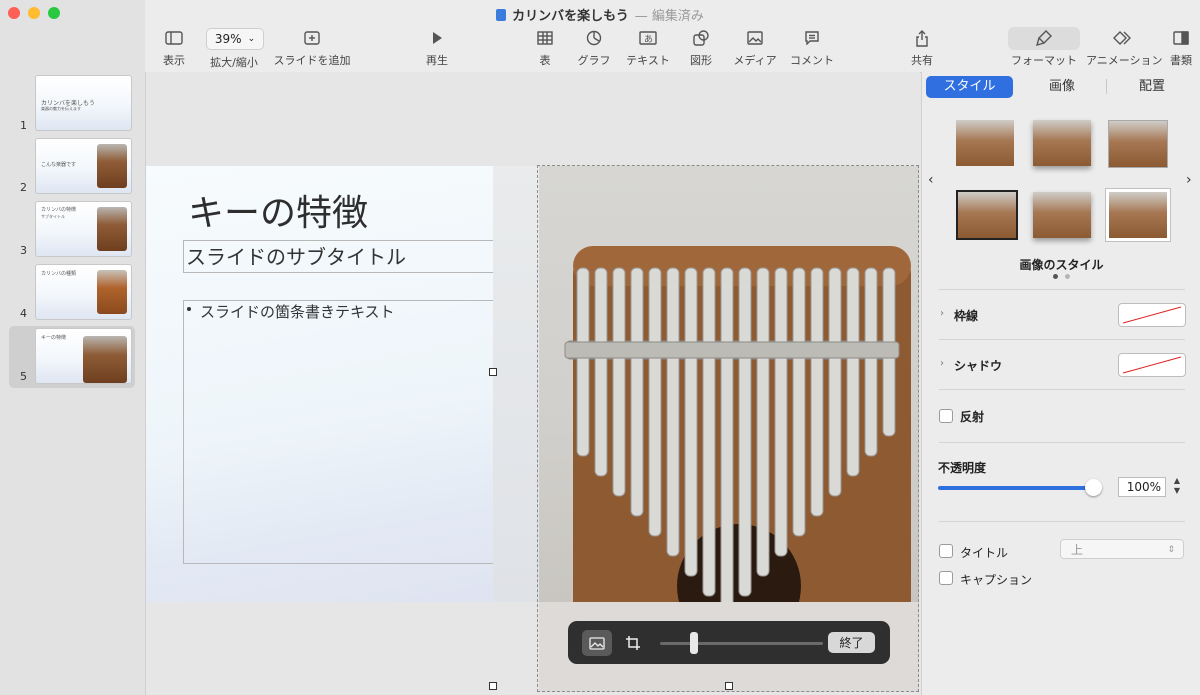  Describe the element at coordinates (701, 60) in the screenshot. I see `shape-label: 図形` at that location.